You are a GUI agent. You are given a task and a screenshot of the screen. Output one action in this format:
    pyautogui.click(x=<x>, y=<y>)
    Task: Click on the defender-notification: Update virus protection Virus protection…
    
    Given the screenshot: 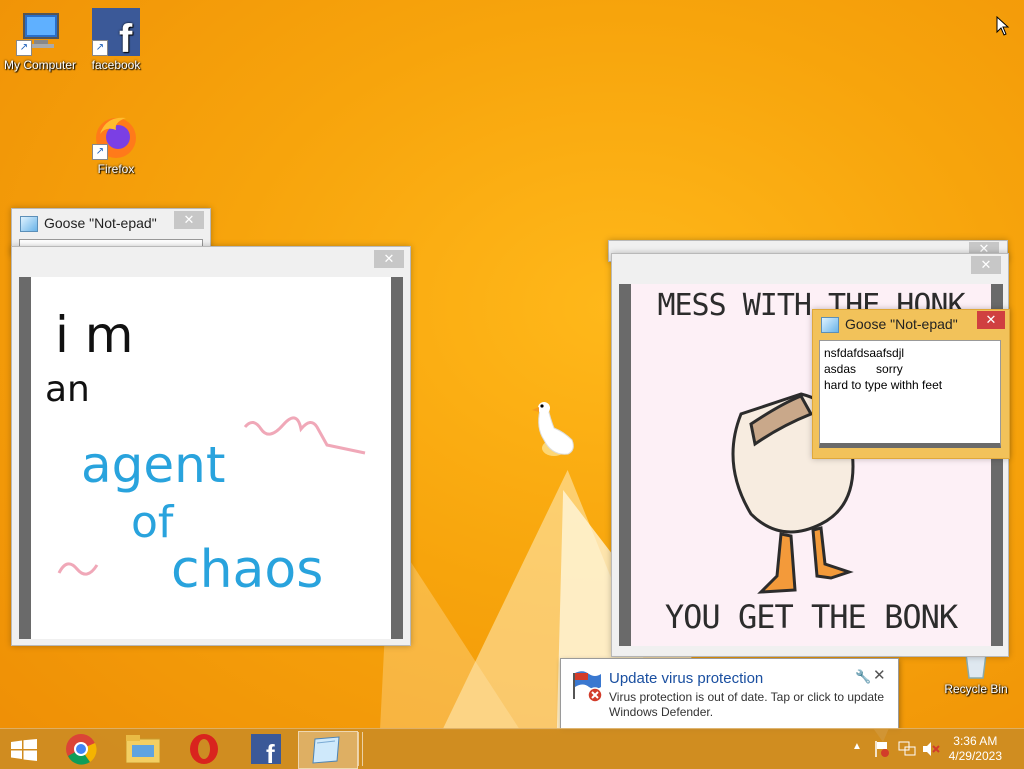 What is the action you would take?
    pyautogui.click(x=729, y=700)
    